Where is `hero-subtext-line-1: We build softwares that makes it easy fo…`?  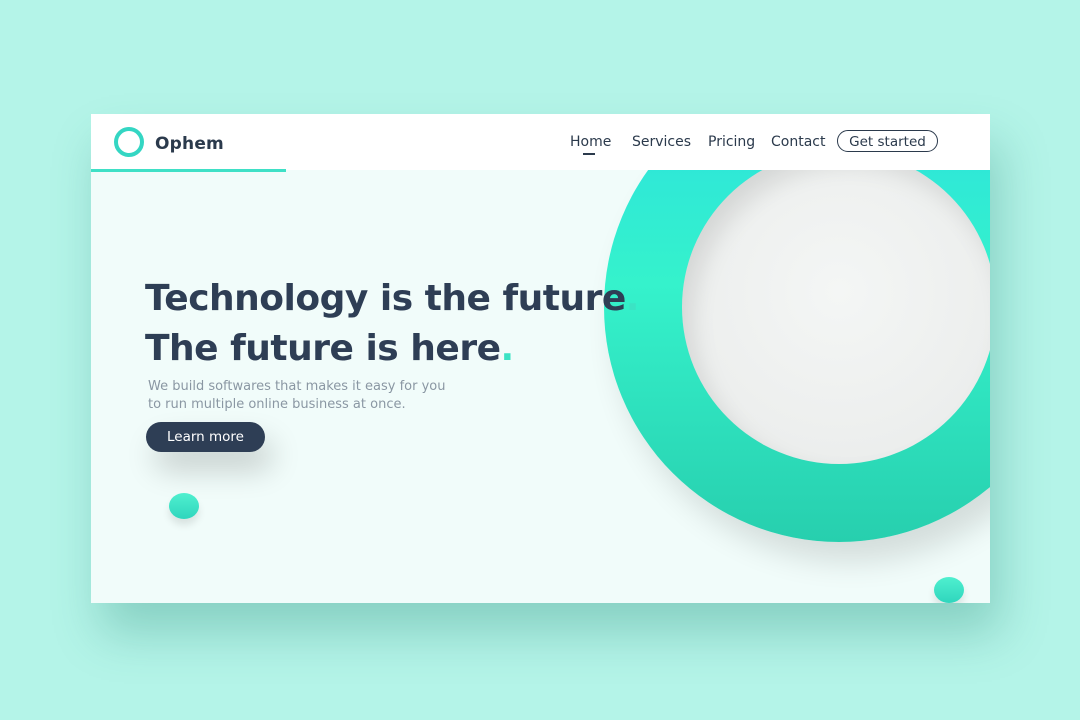
hero-subtext-line-1: We build softwares that makes it easy fo… is located at coordinates (297, 386).